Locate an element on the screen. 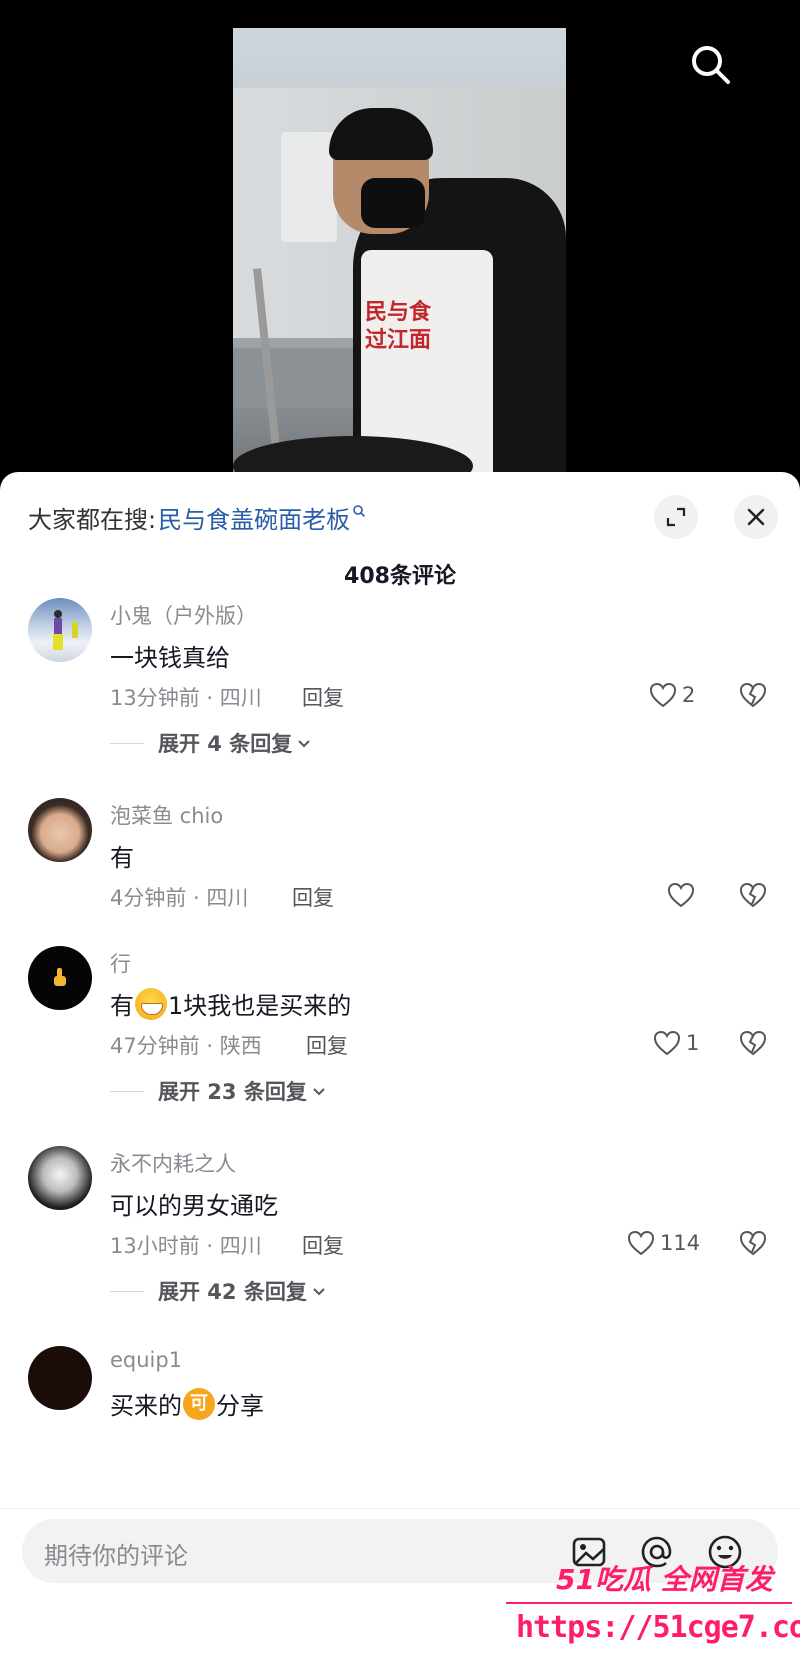  comment-text: 可以的男女通吃 is located at coordinates (194, 1206).